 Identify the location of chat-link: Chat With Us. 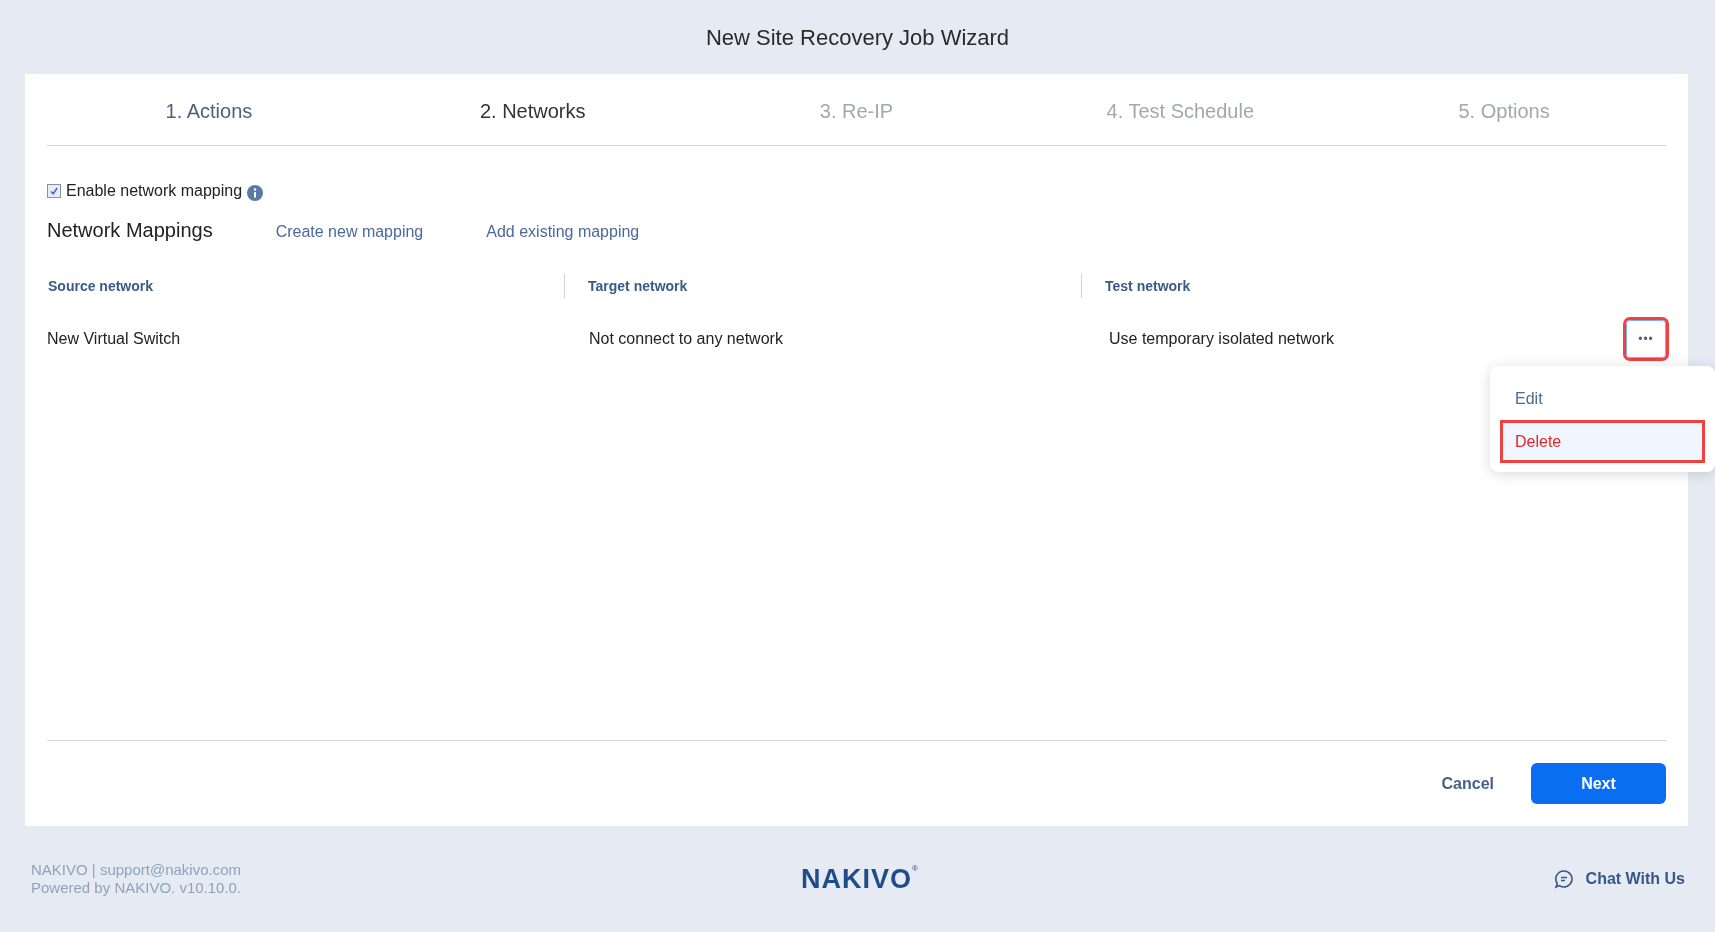
(1619, 879).